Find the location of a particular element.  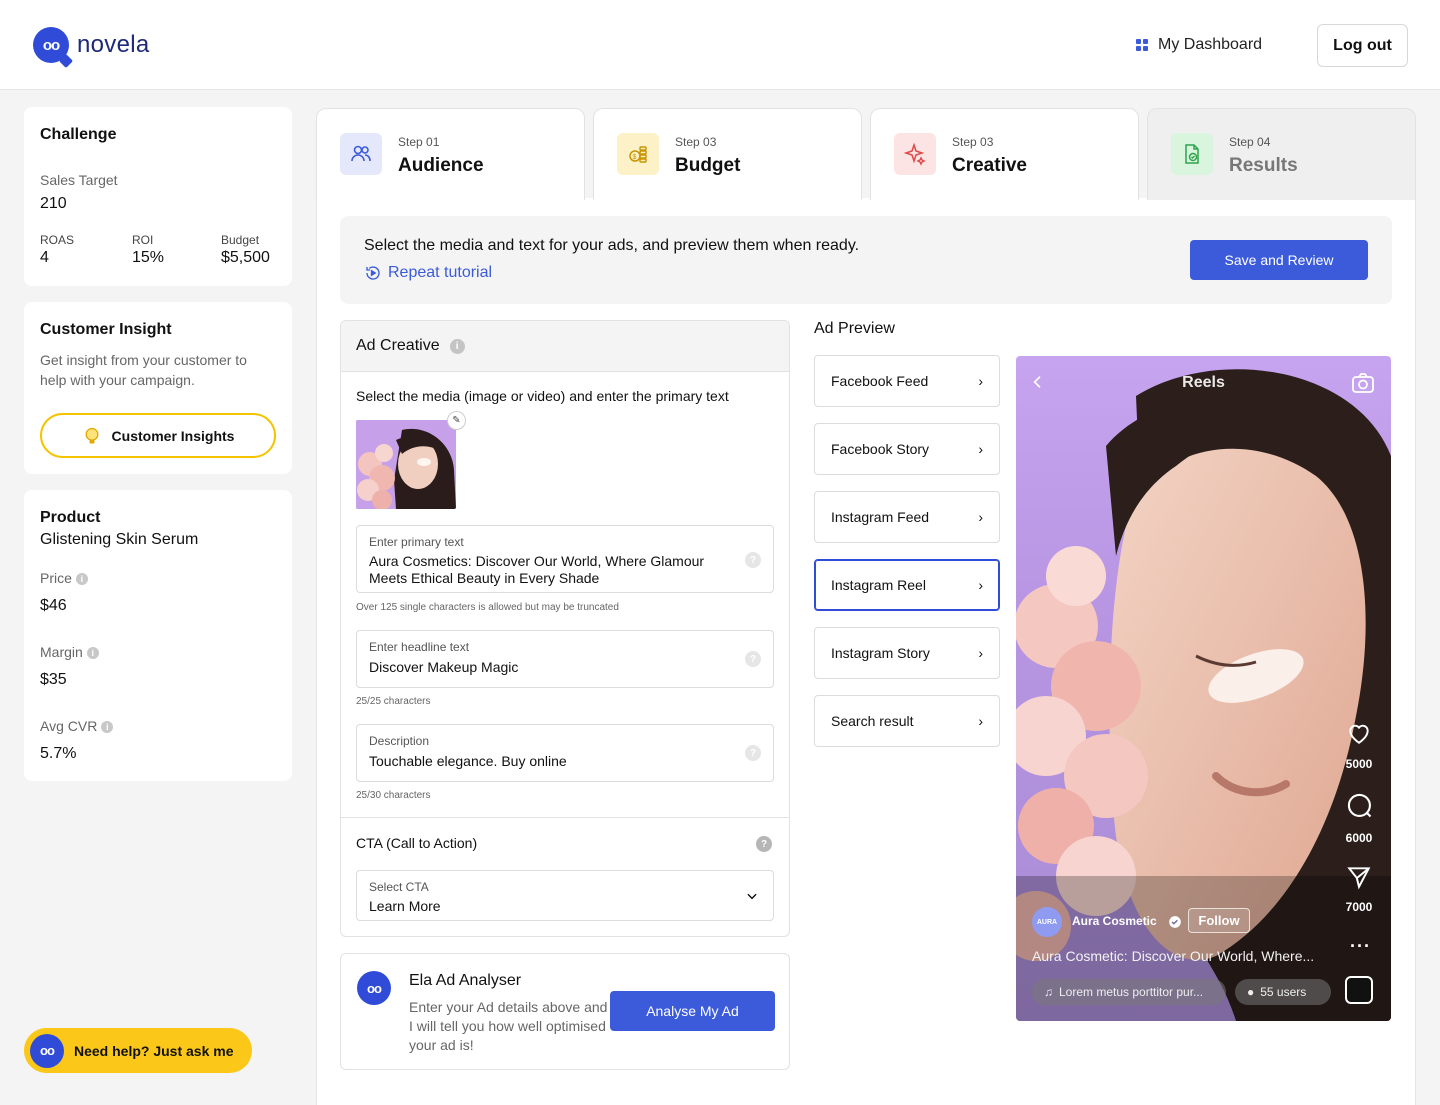

preview-facebook-story: Facebook Story › is located at coordinates (907, 449).